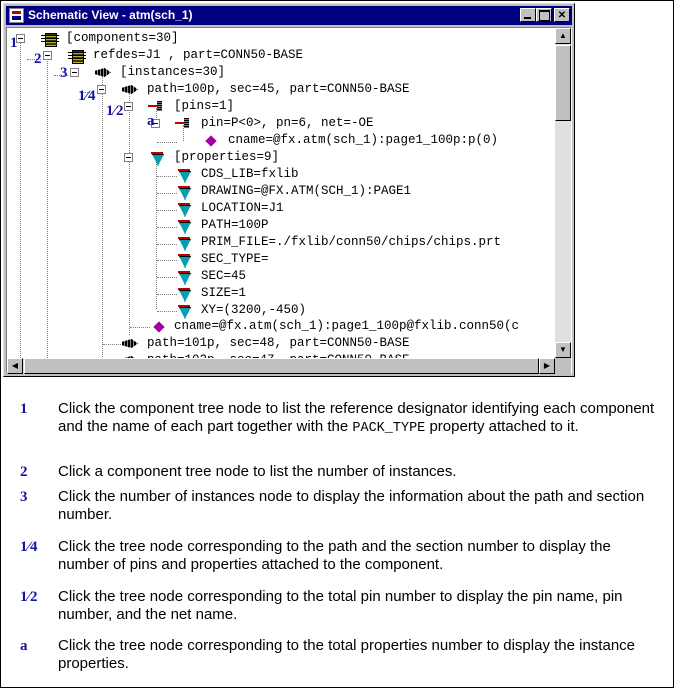 Image resolution: width=674 pixels, height=688 pixels. Describe the element at coordinates (563, 366) in the screenshot. I see `resize-grip` at that location.